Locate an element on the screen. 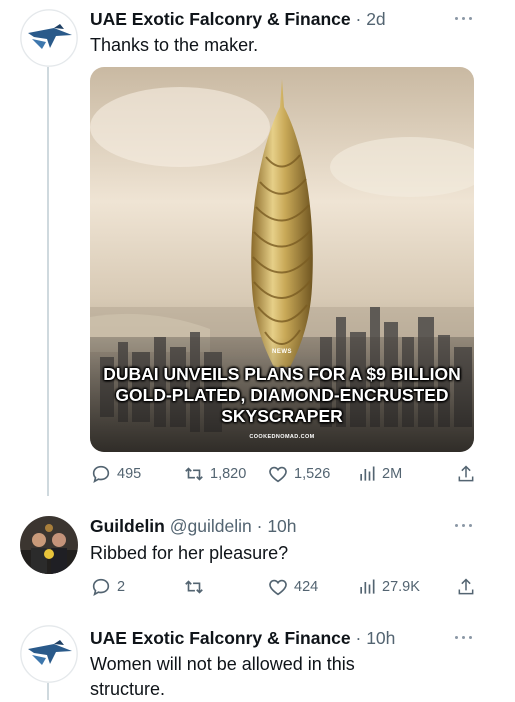 The image size is (515, 702). tweet-header: UAE Exotic Falconry & Finance · 10h is located at coordinates (242, 638).